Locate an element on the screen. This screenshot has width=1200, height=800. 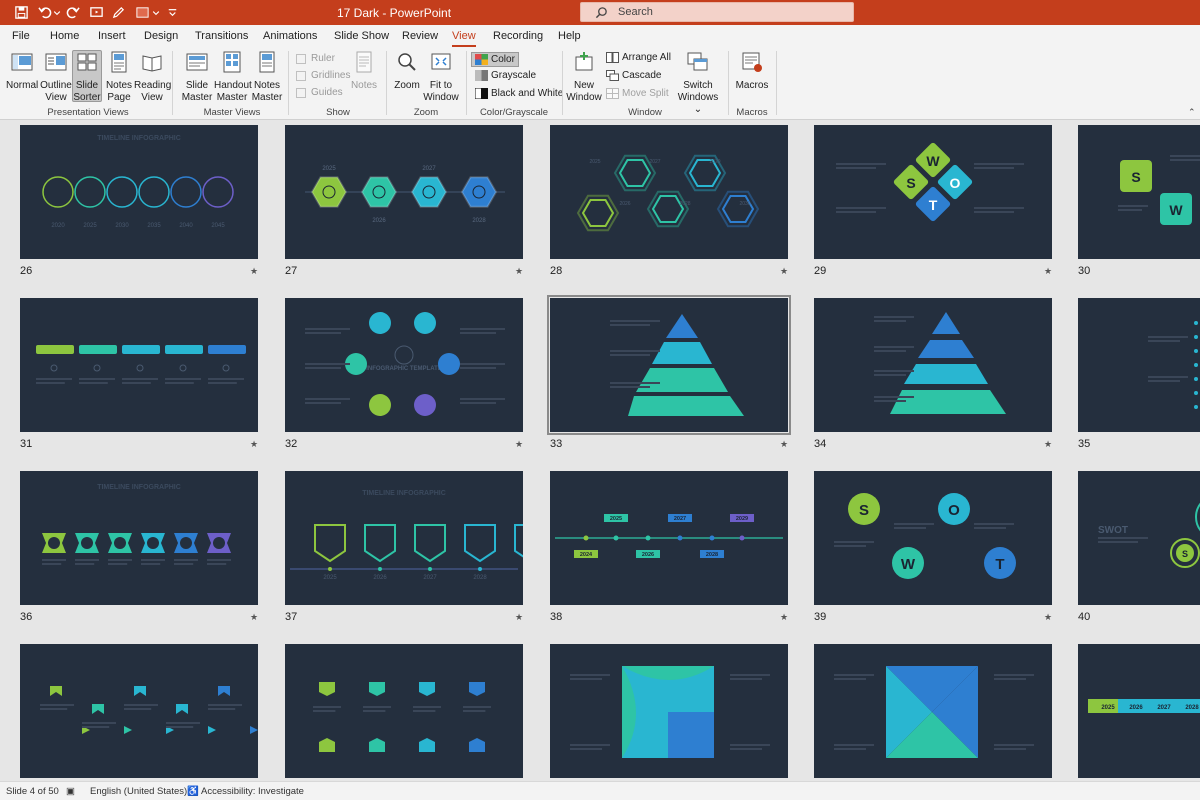
tab-help: Help is located at coordinates (569, 36).